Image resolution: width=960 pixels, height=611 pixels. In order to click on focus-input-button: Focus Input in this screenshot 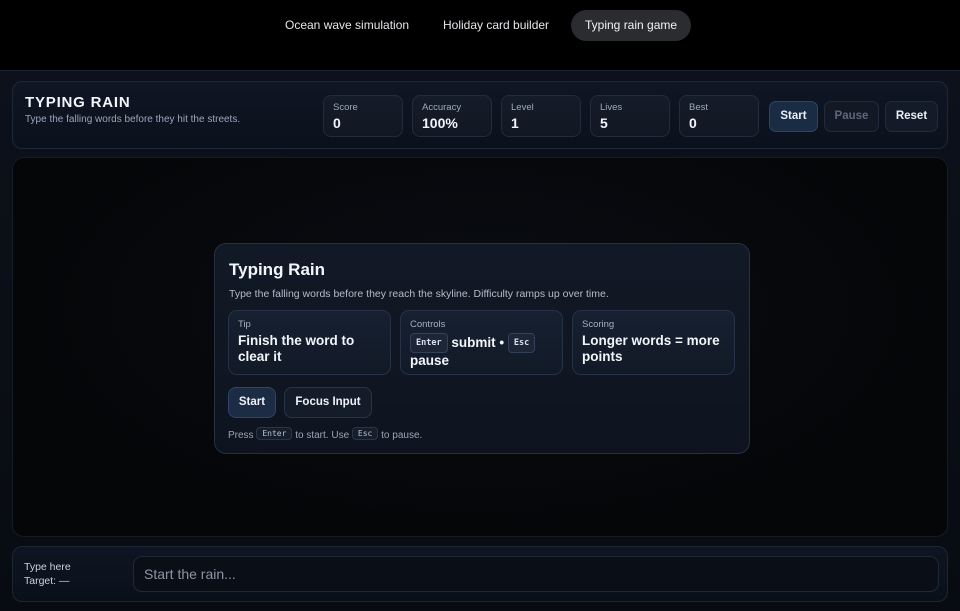, I will do `click(328, 402)`.